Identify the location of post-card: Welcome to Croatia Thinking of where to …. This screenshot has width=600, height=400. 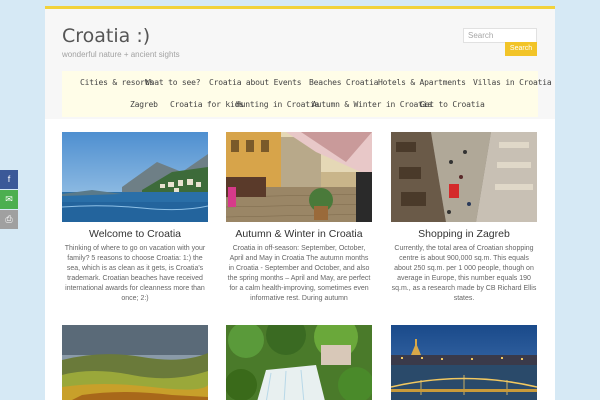
(135, 218).